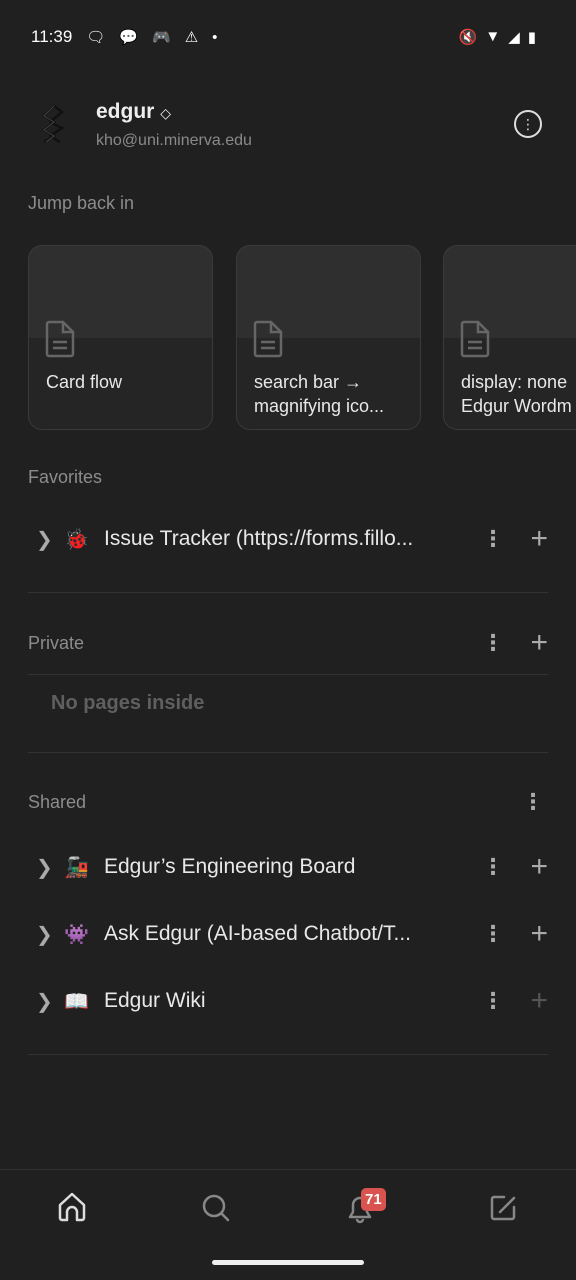 This screenshot has width=576, height=1280. What do you see at coordinates (84, 382) in the screenshot?
I see `card-title: Card flow` at bounding box center [84, 382].